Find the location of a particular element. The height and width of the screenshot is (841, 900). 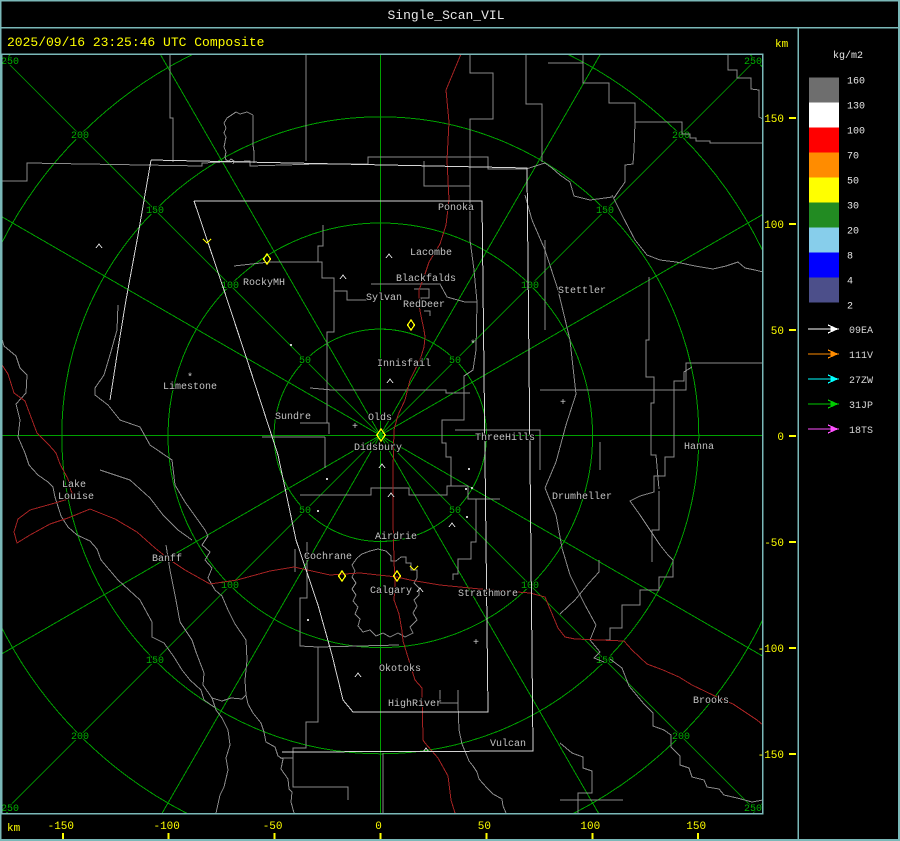

svg-text: Lake is located at coordinates (74, 485).